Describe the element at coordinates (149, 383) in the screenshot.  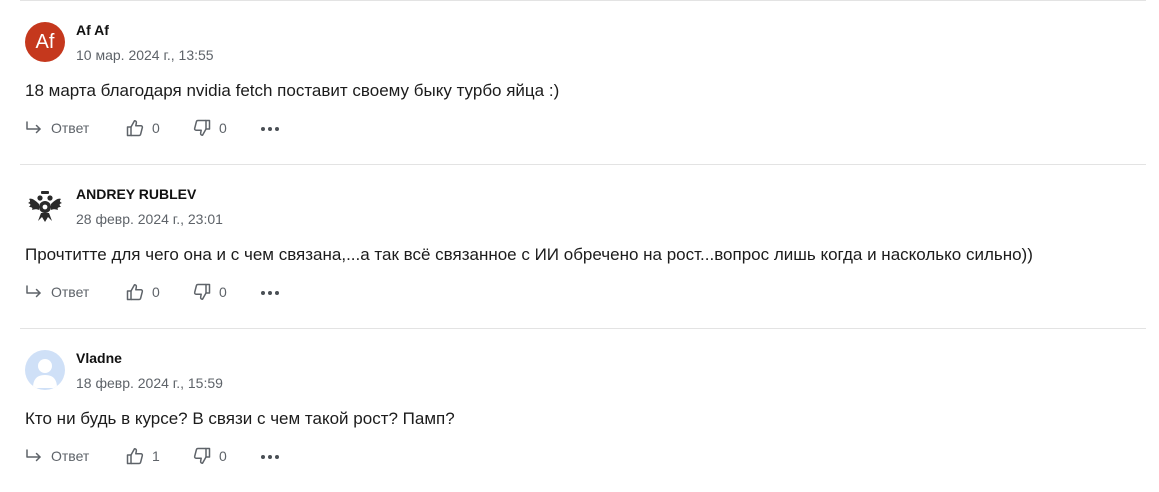
I see `comment-date: 18 февр. 2024 г., 15:59` at that location.